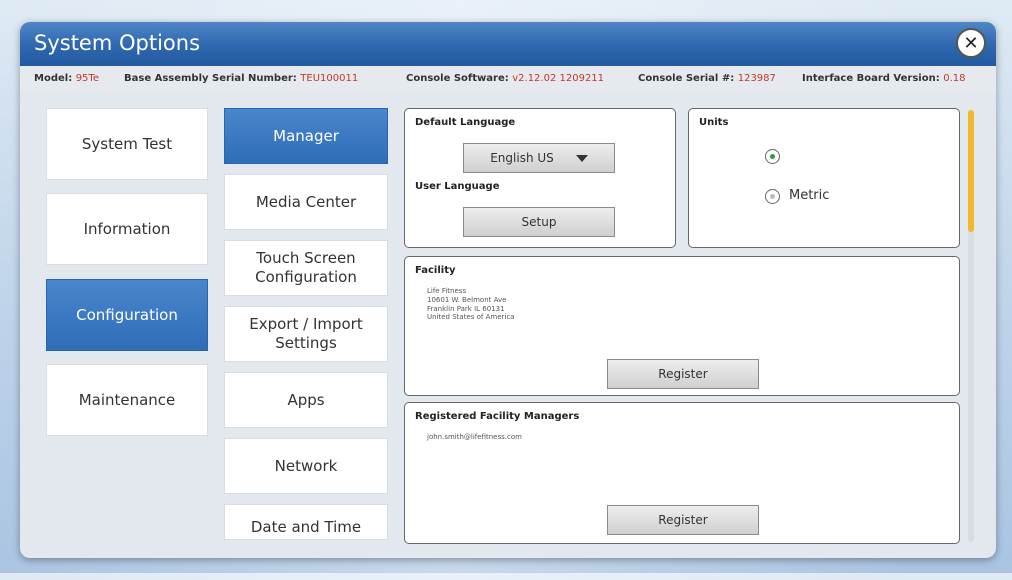 The height and width of the screenshot is (580, 1012). I want to click on default-language-value: English US, so click(522, 158).